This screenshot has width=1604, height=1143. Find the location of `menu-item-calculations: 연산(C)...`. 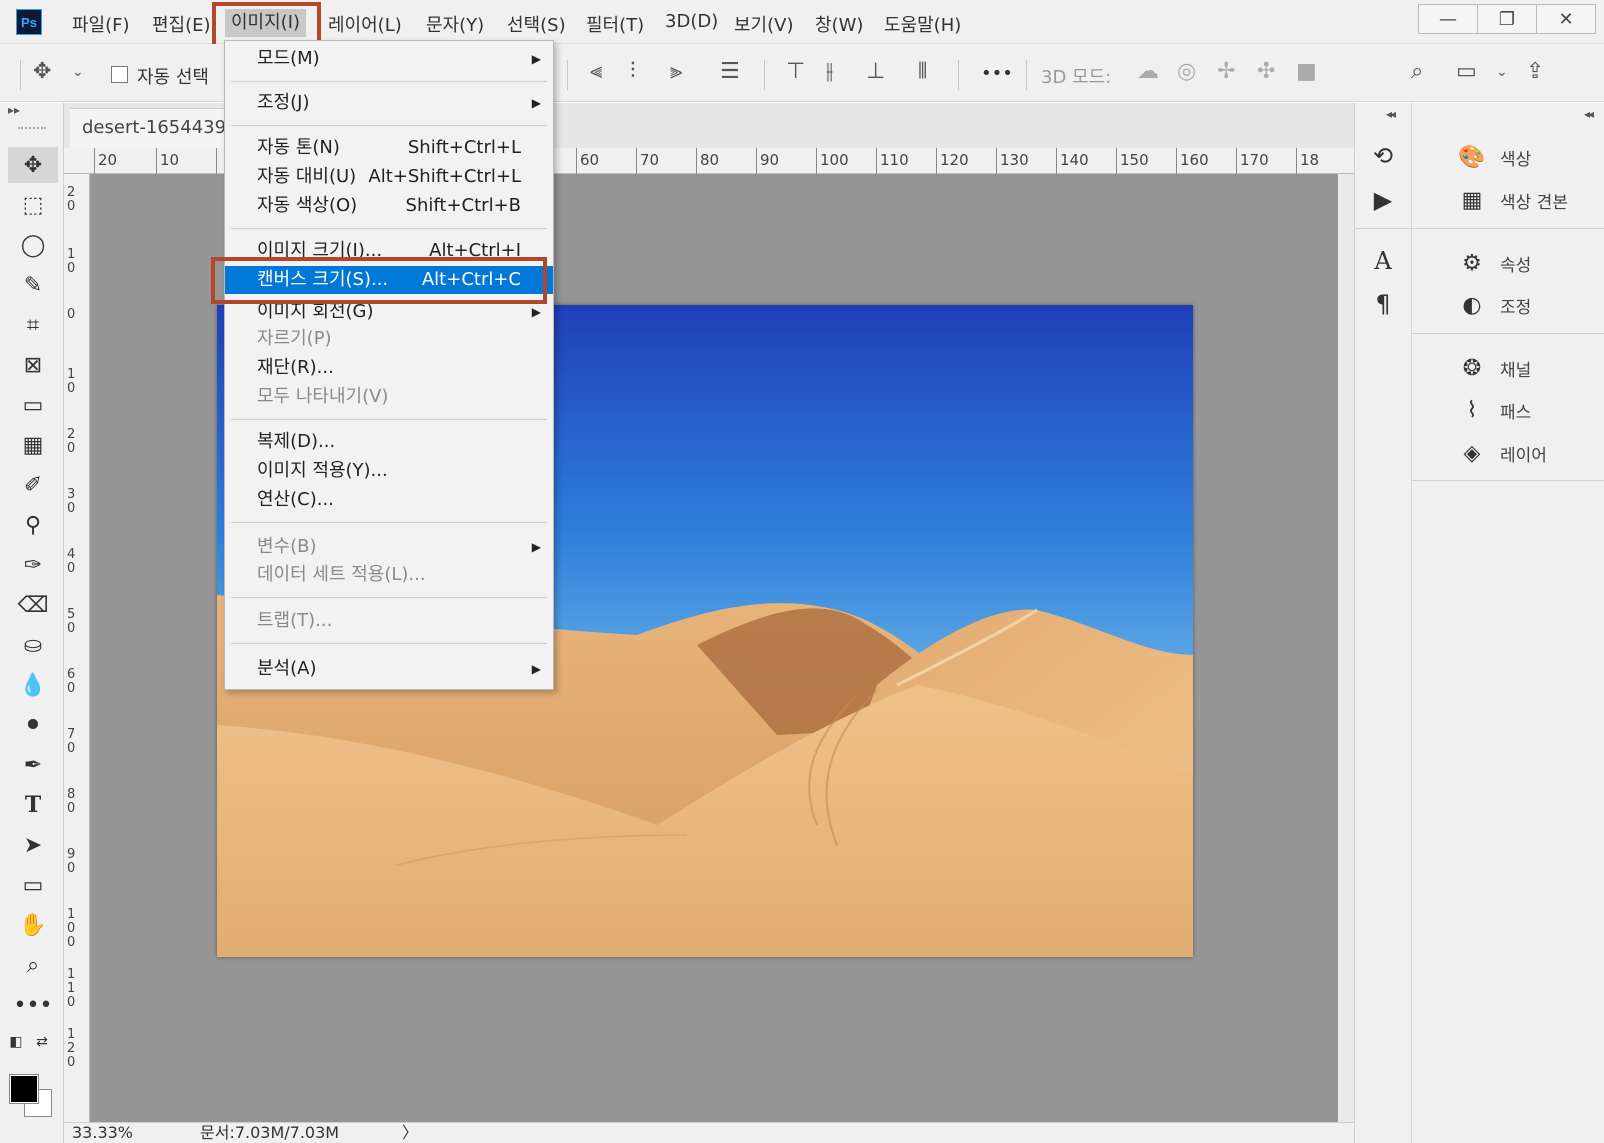

menu-item-calculations: 연산(C)... is located at coordinates (389, 500).